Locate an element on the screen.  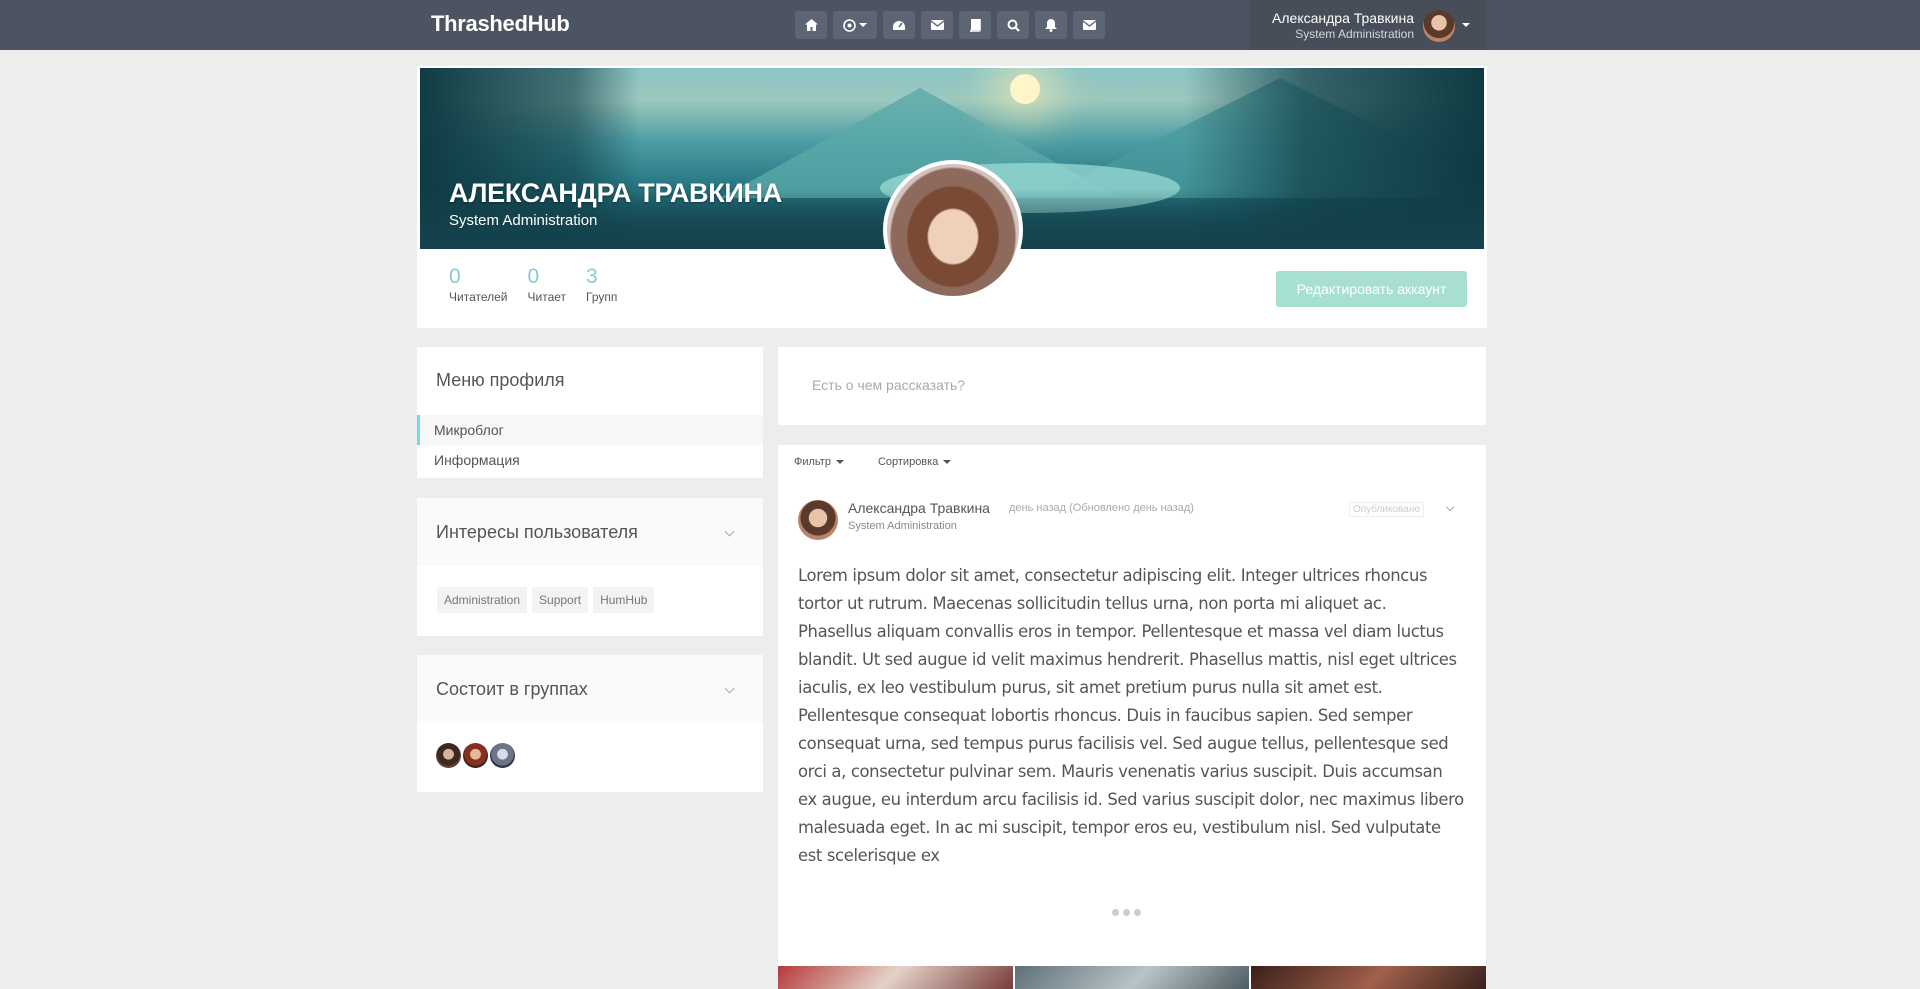
composer-input: Есть о чем рассказать? is located at coordinates (888, 385).